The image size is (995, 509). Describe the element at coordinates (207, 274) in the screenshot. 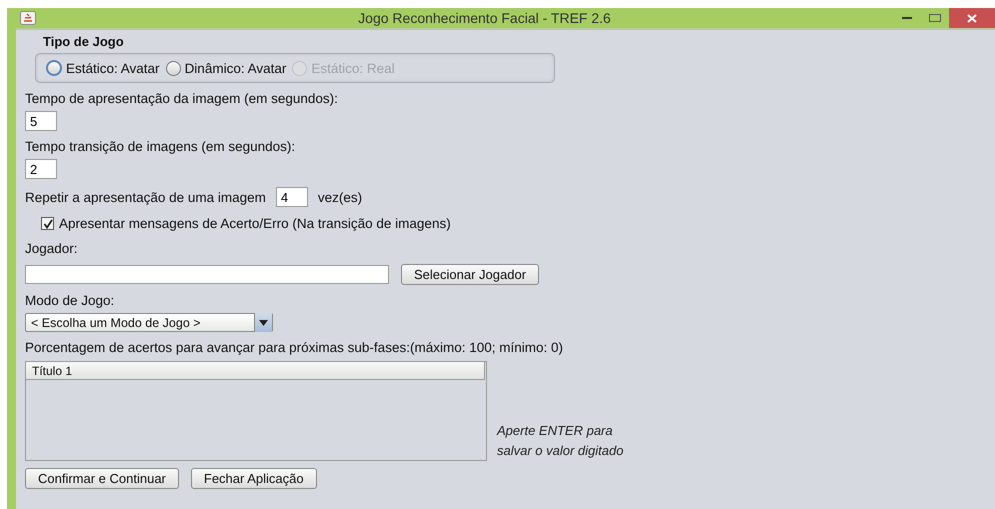

I see `player-field` at that location.